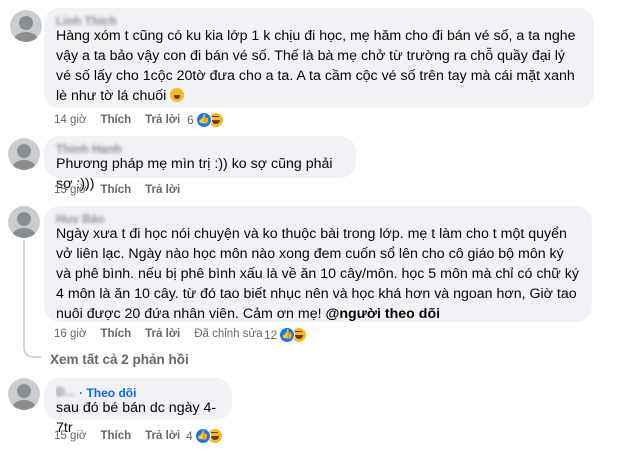 The height and width of the screenshot is (454, 617). What do you see at coordinates (138, 391) in the screenshot?
I see `comment-author-row: Đ... · Theo dõi` at bounding box center [138, 391].